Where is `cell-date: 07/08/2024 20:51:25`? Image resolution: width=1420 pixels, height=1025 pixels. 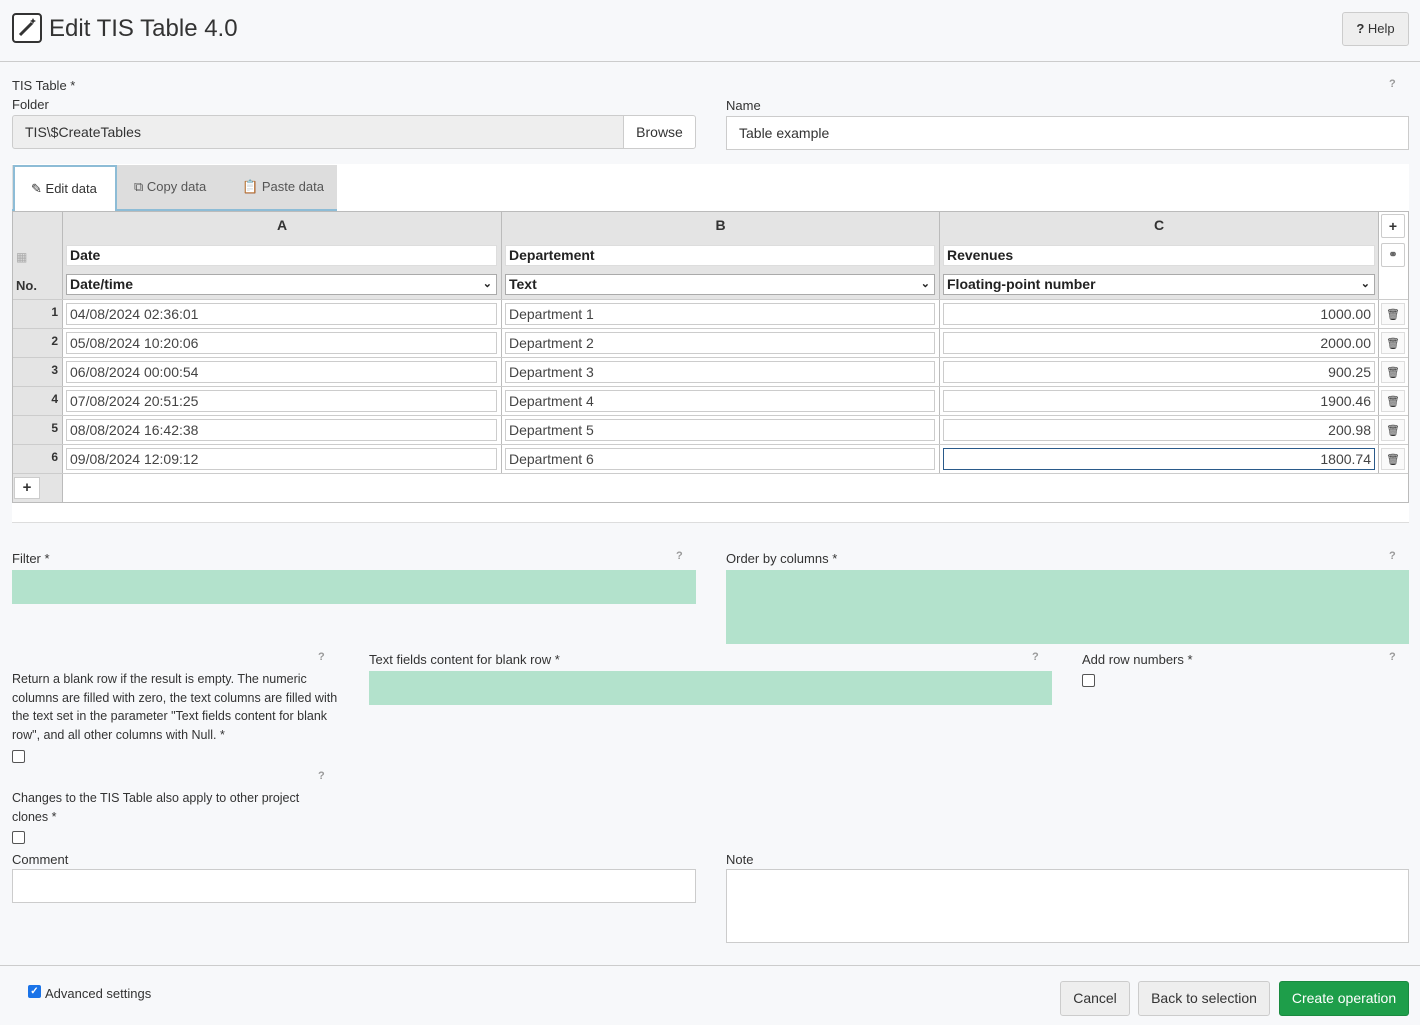
cell-date: 07/08/2024 20:51:25 is located at coordinates (281, 401).